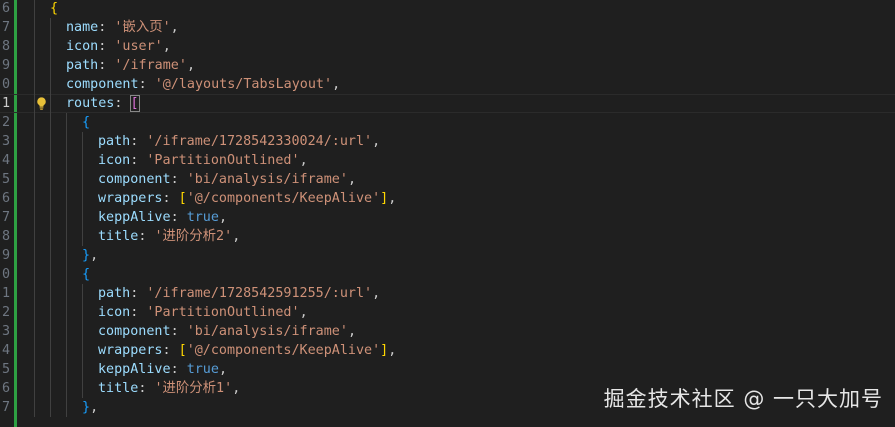  I want to click on code-text: title: '进阶分析2',, so click(137, 236).